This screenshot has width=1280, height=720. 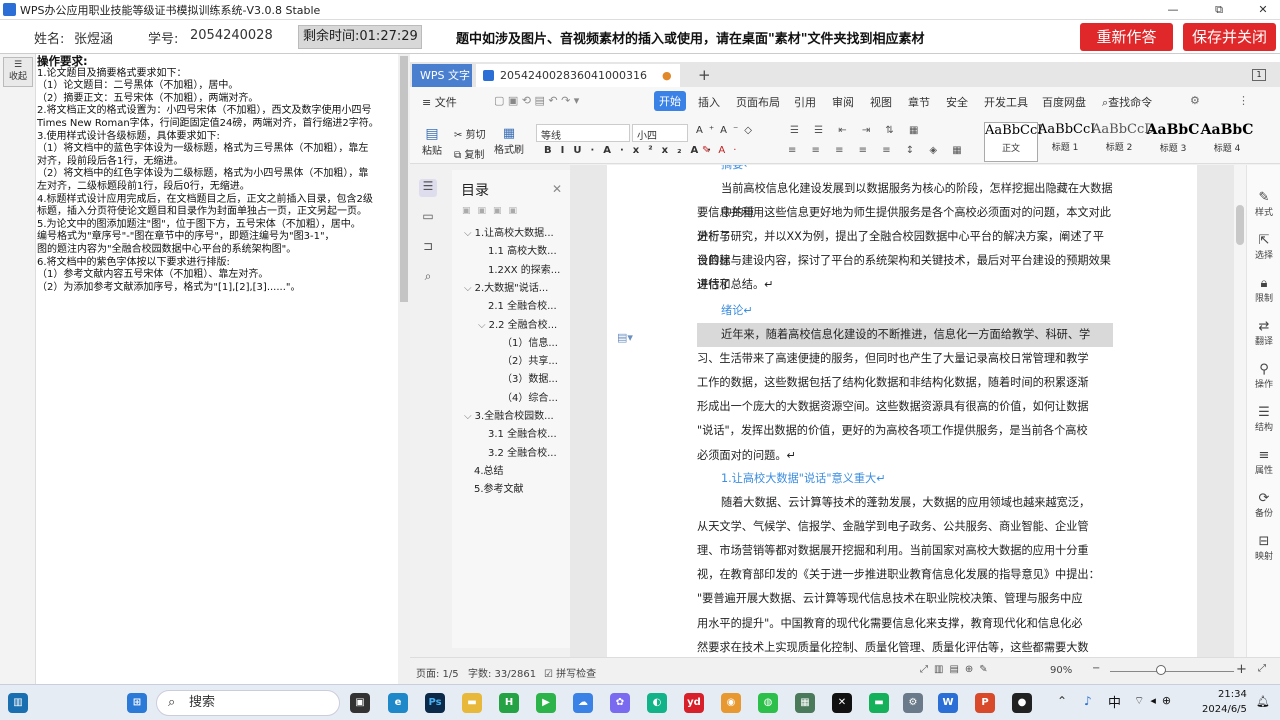 I want to click on tab-count-icon: 1, so click(x=1259, y=75).